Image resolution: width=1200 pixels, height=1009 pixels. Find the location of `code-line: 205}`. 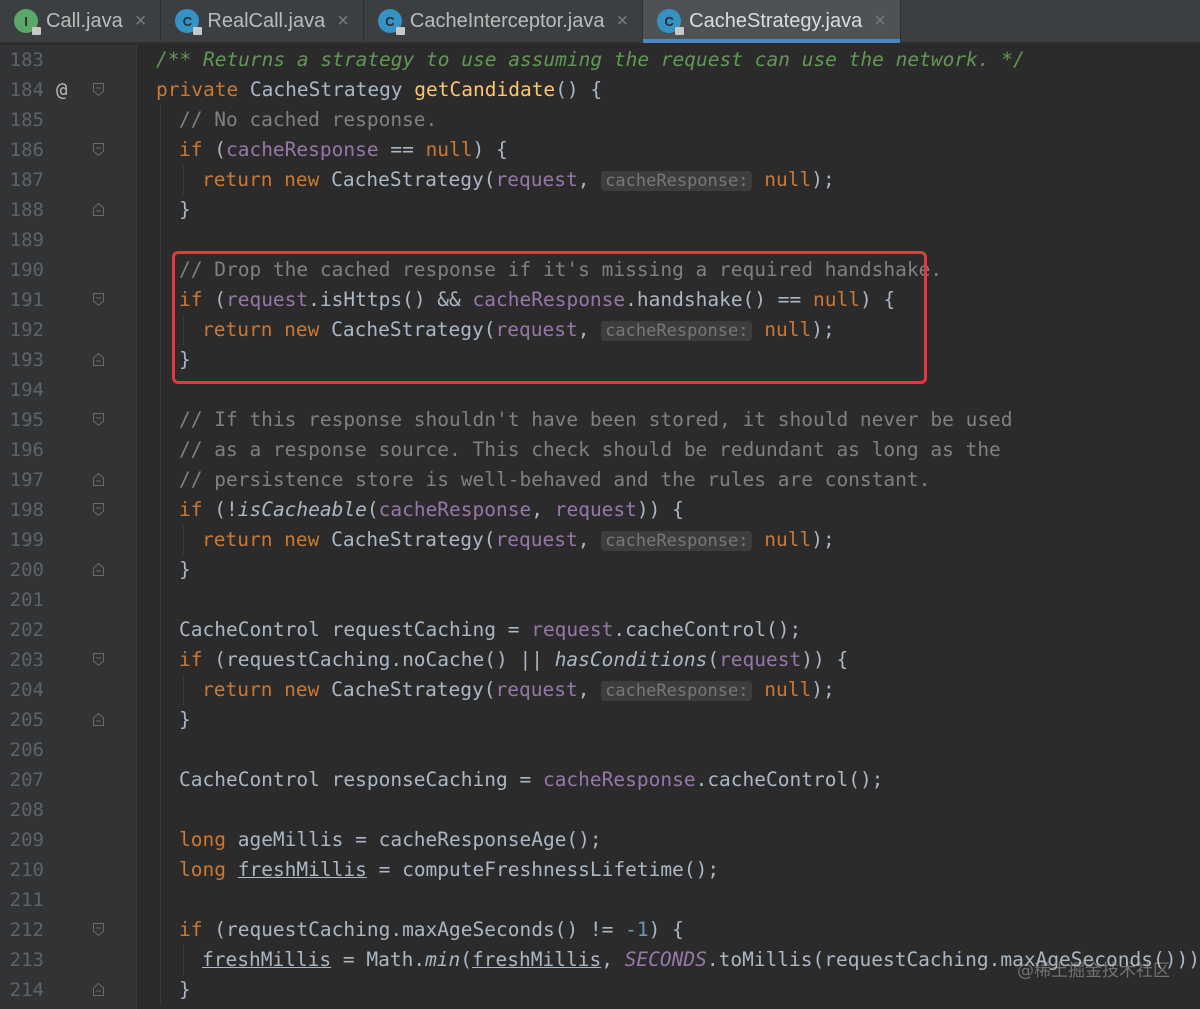

code-line: 205} is located at coordinates (600, 720).